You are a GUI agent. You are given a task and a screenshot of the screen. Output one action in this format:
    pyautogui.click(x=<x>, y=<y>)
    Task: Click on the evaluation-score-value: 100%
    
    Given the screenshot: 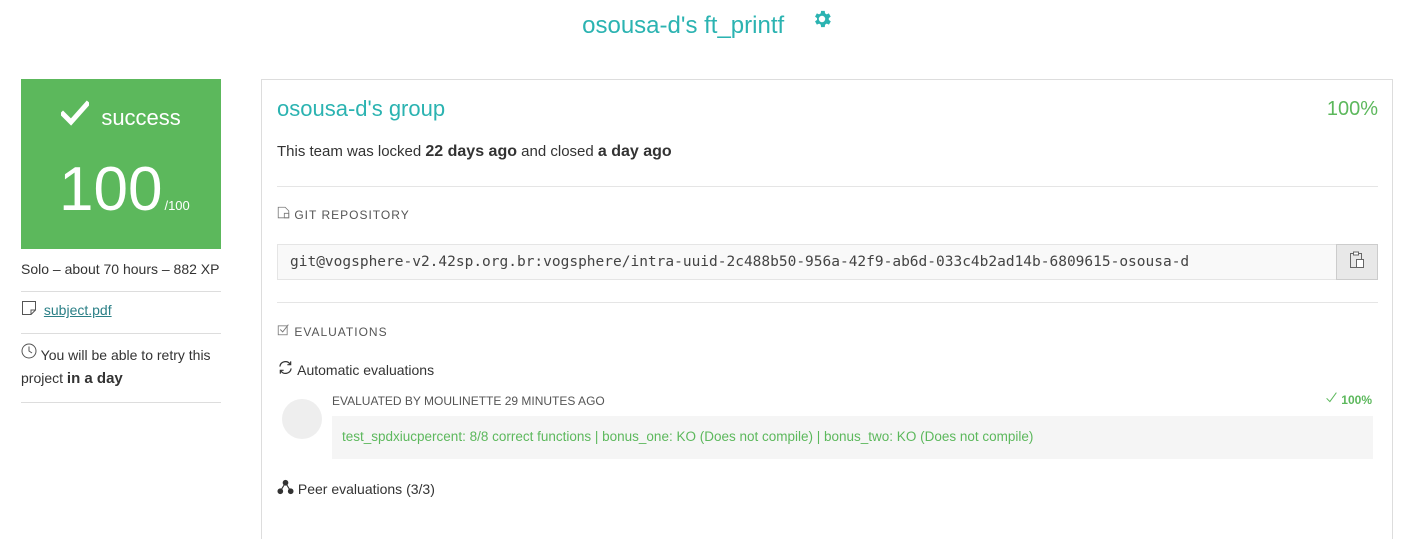 What is the action you would take?
    pyautogui.click(x=1356, y=400)
    